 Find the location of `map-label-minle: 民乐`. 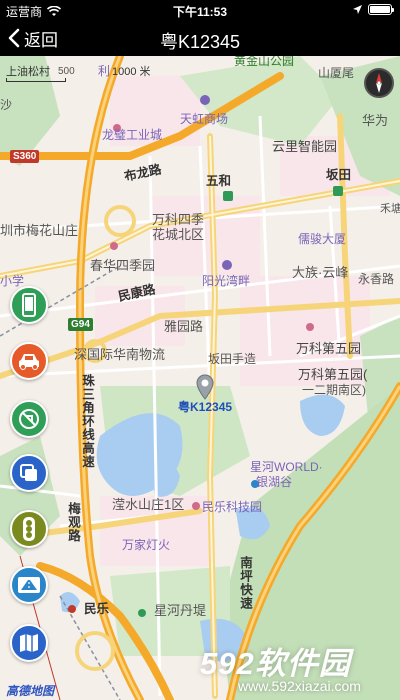

map-label-minle: 民乐 is located at coordinates (97, 609).